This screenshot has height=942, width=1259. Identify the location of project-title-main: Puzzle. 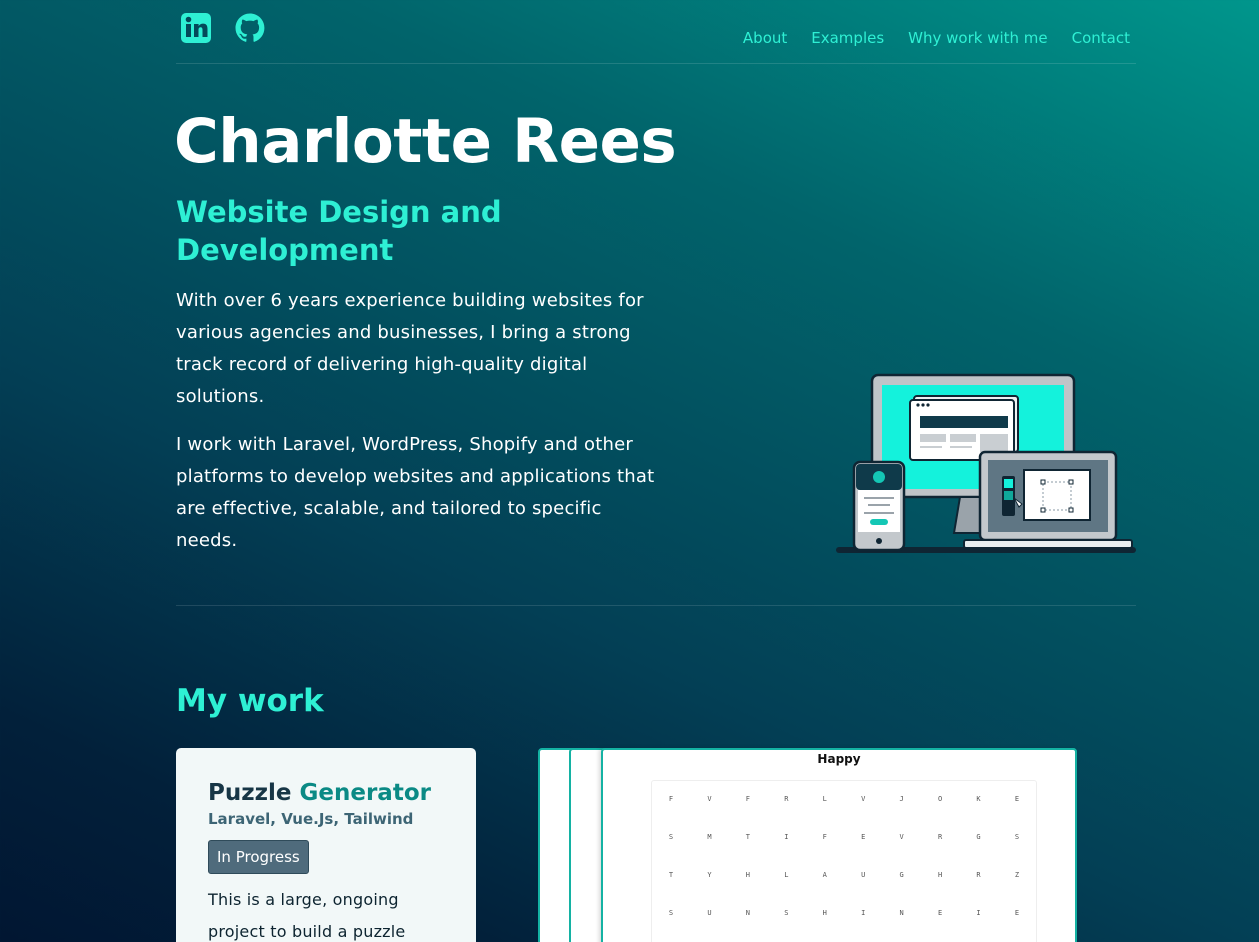
(250, 793).